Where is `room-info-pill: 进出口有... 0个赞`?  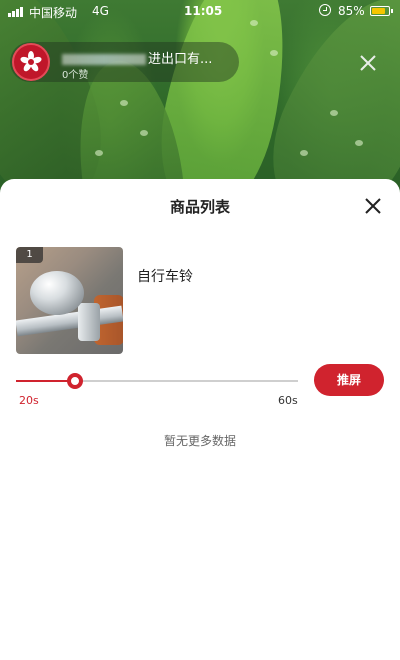
room-info-pill: 进出口有... 0个赞 is located at coordinates (124, 62).